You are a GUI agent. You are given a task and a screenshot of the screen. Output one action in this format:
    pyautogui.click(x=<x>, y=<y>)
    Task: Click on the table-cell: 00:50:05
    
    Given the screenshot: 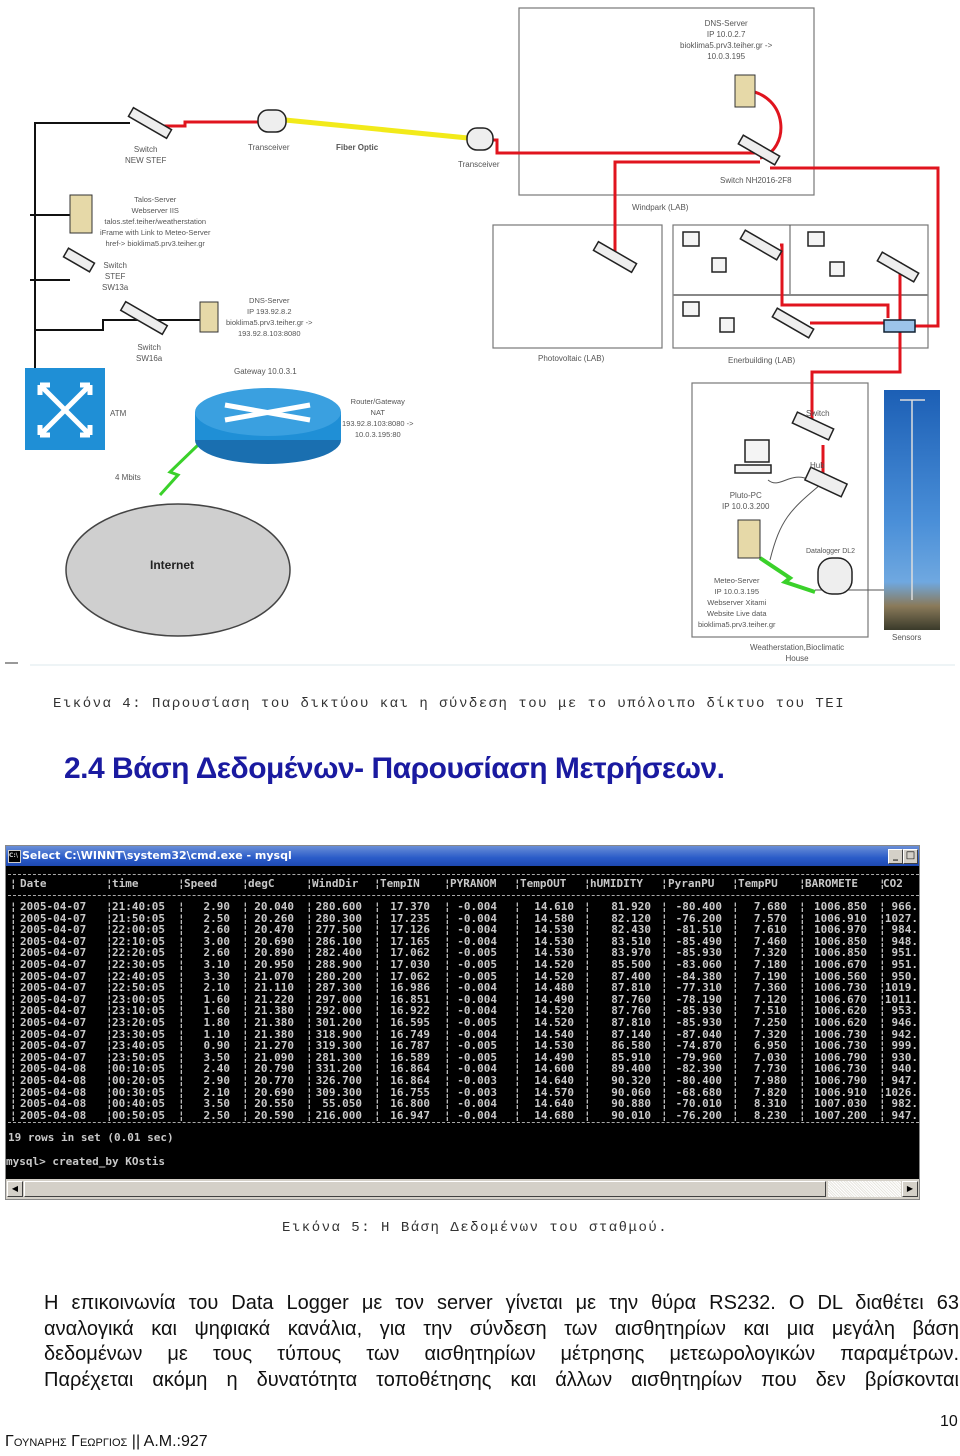 What is the action you would take?
    pyautogui.click(x=138, y=1115)
    